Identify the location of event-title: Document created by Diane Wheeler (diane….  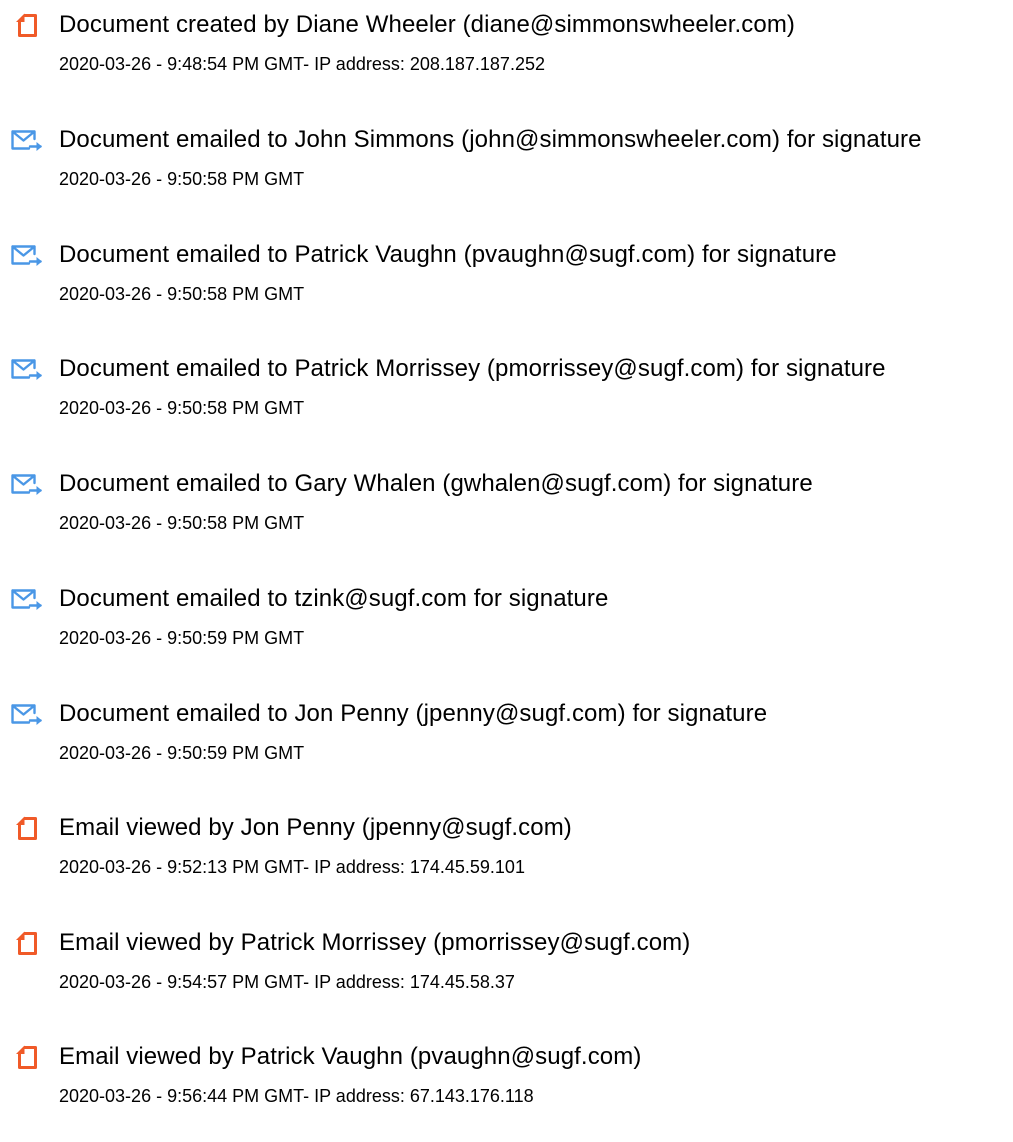
(427, 24).